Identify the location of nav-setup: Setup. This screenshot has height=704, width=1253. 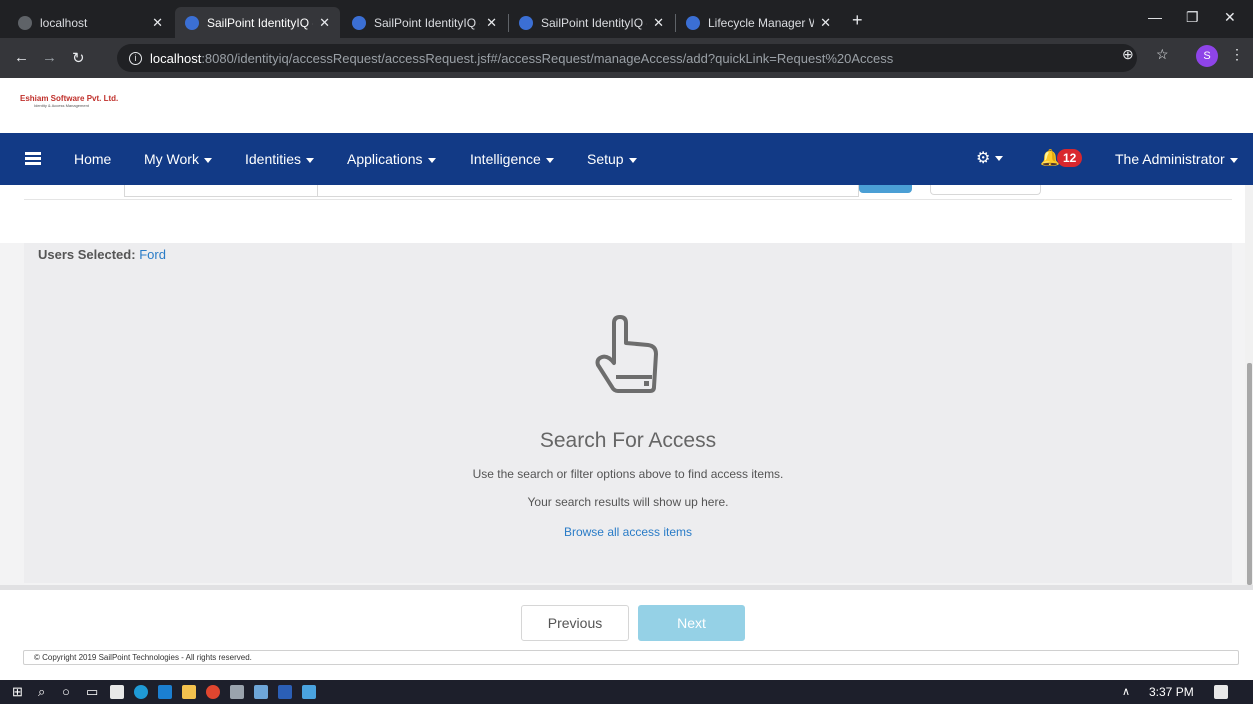
(612, 159).